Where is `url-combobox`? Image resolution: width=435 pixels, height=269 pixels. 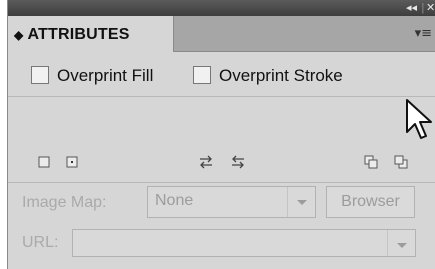
url-combobox is located at coordinates (244, 243).